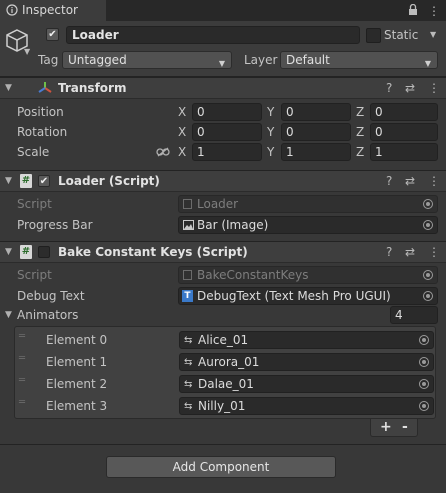 The image size is (446, 493). What do you see at coordinates (394, 428) in the screenshot?
I see `list-add-remove: + -` at bounding box center [394, 428].